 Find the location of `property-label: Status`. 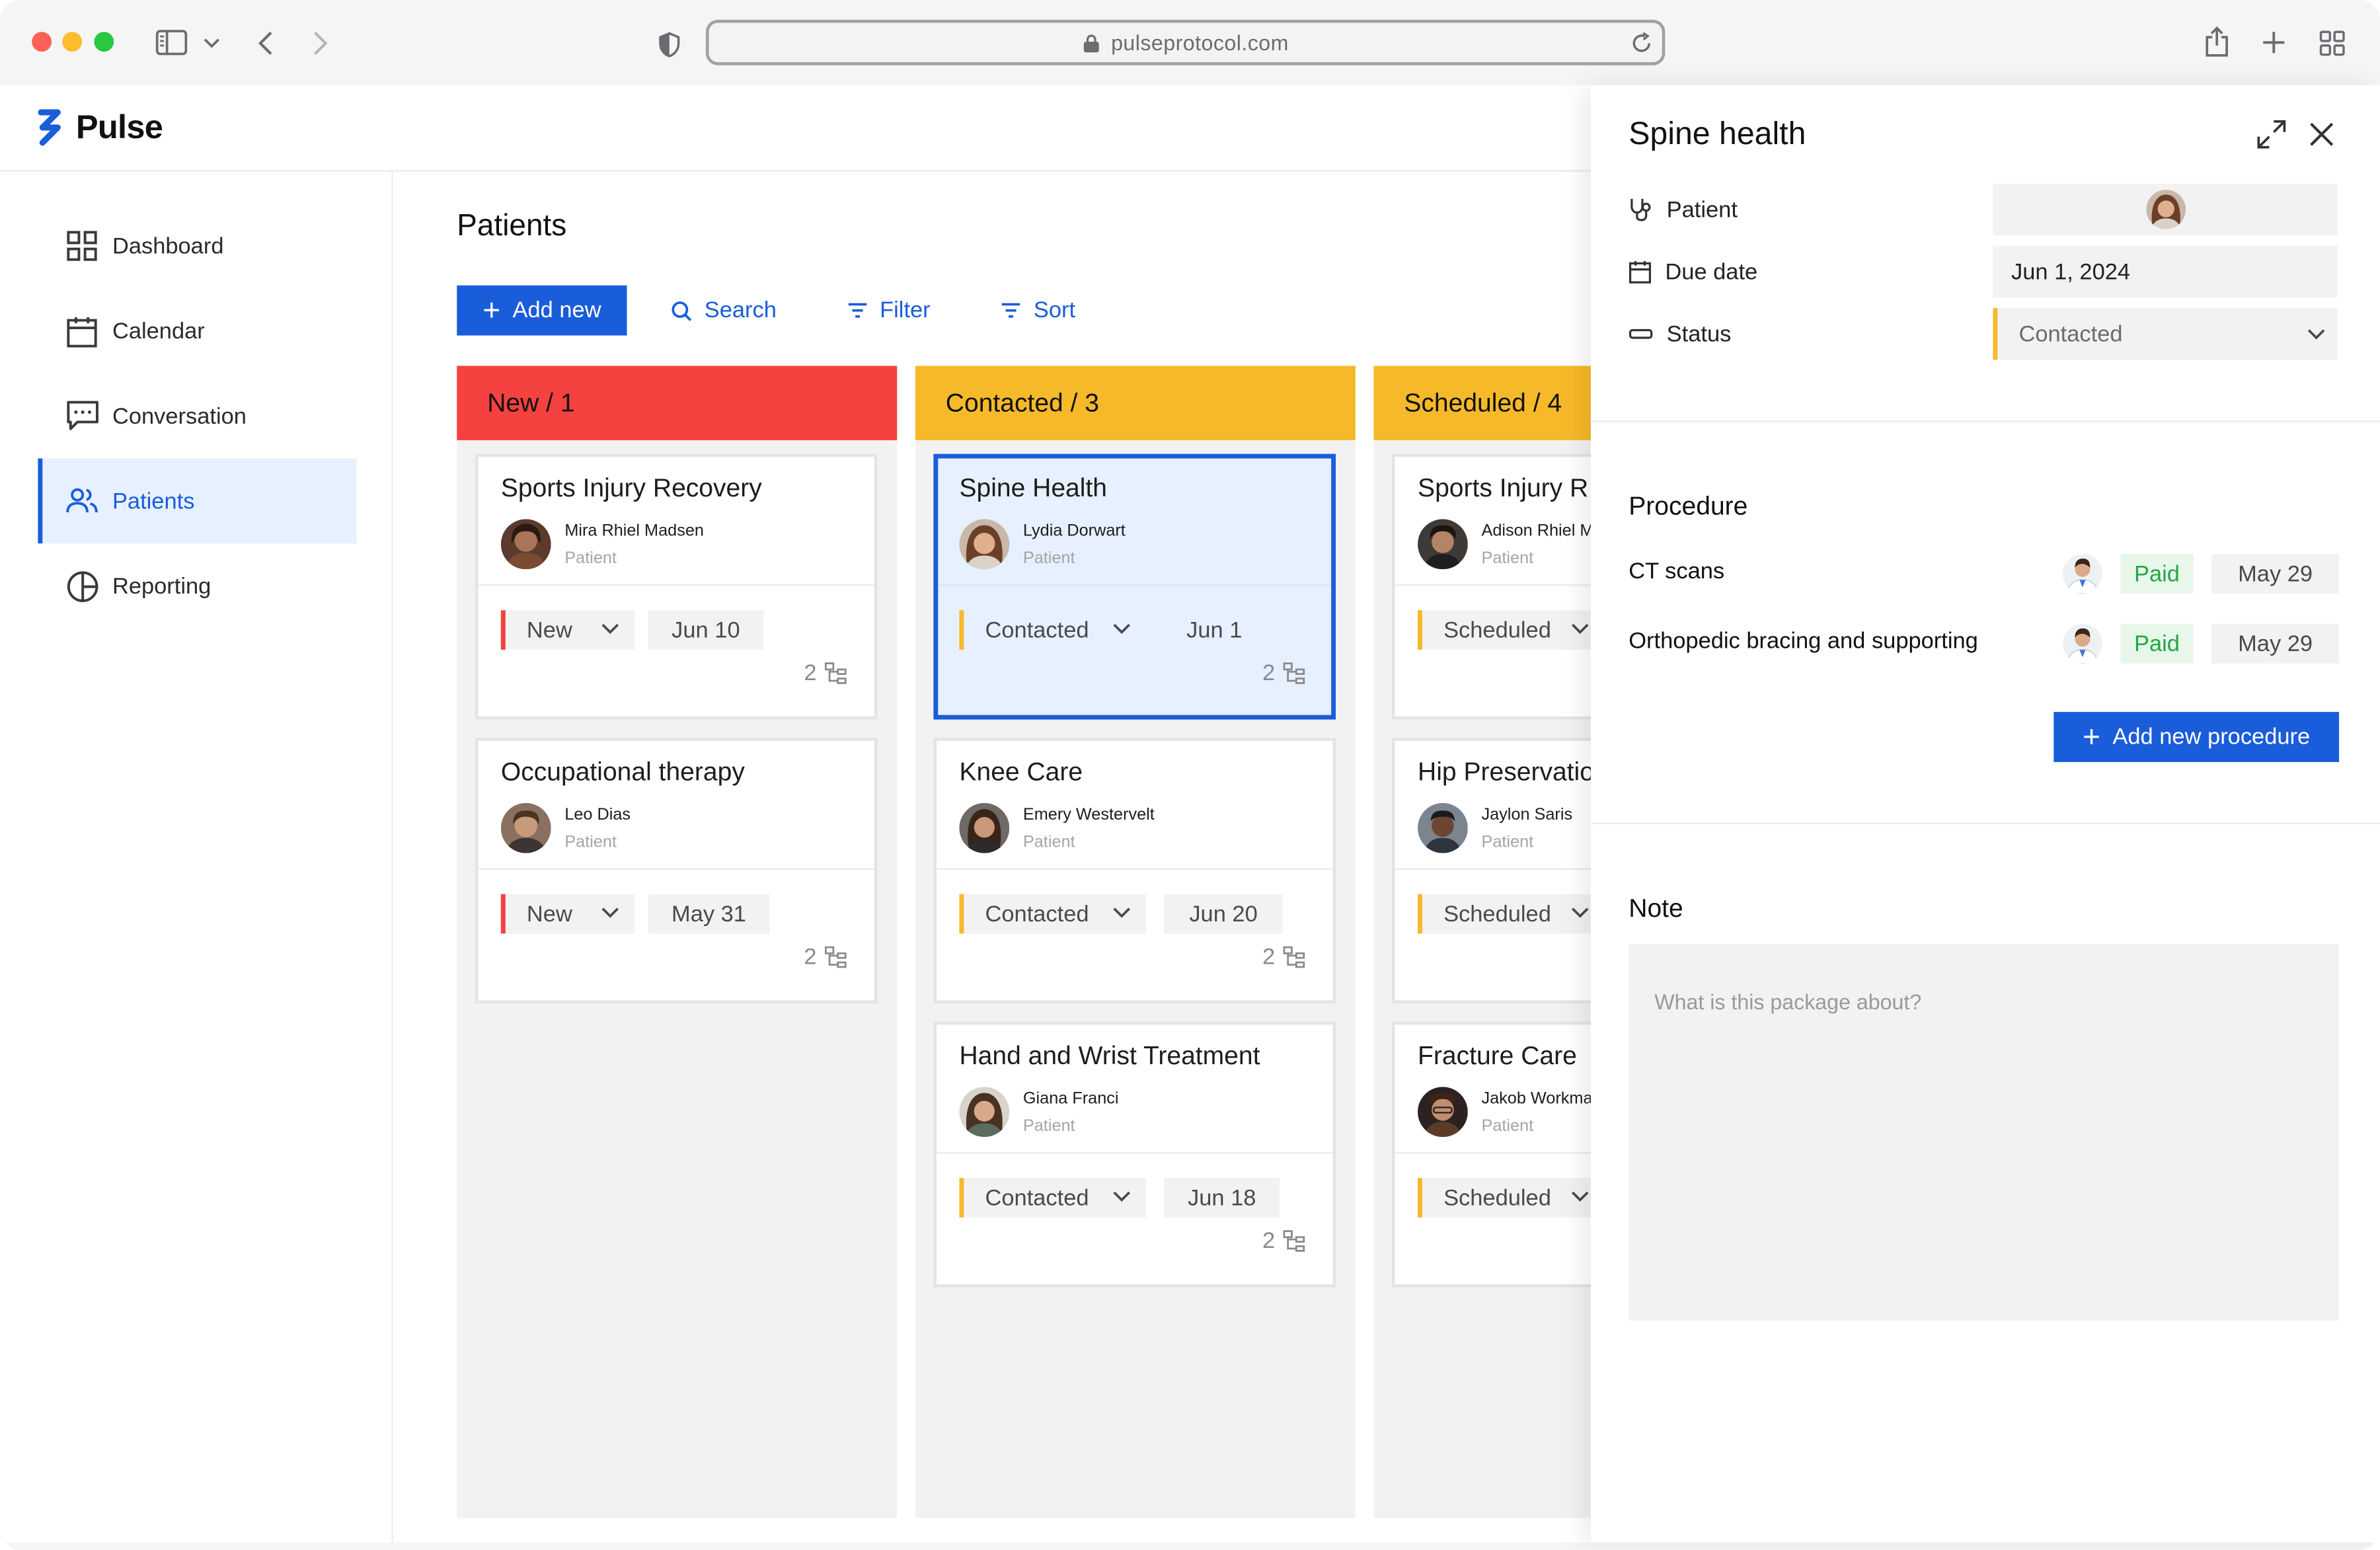

property-label: Status is located at coordinates (1680, 334).